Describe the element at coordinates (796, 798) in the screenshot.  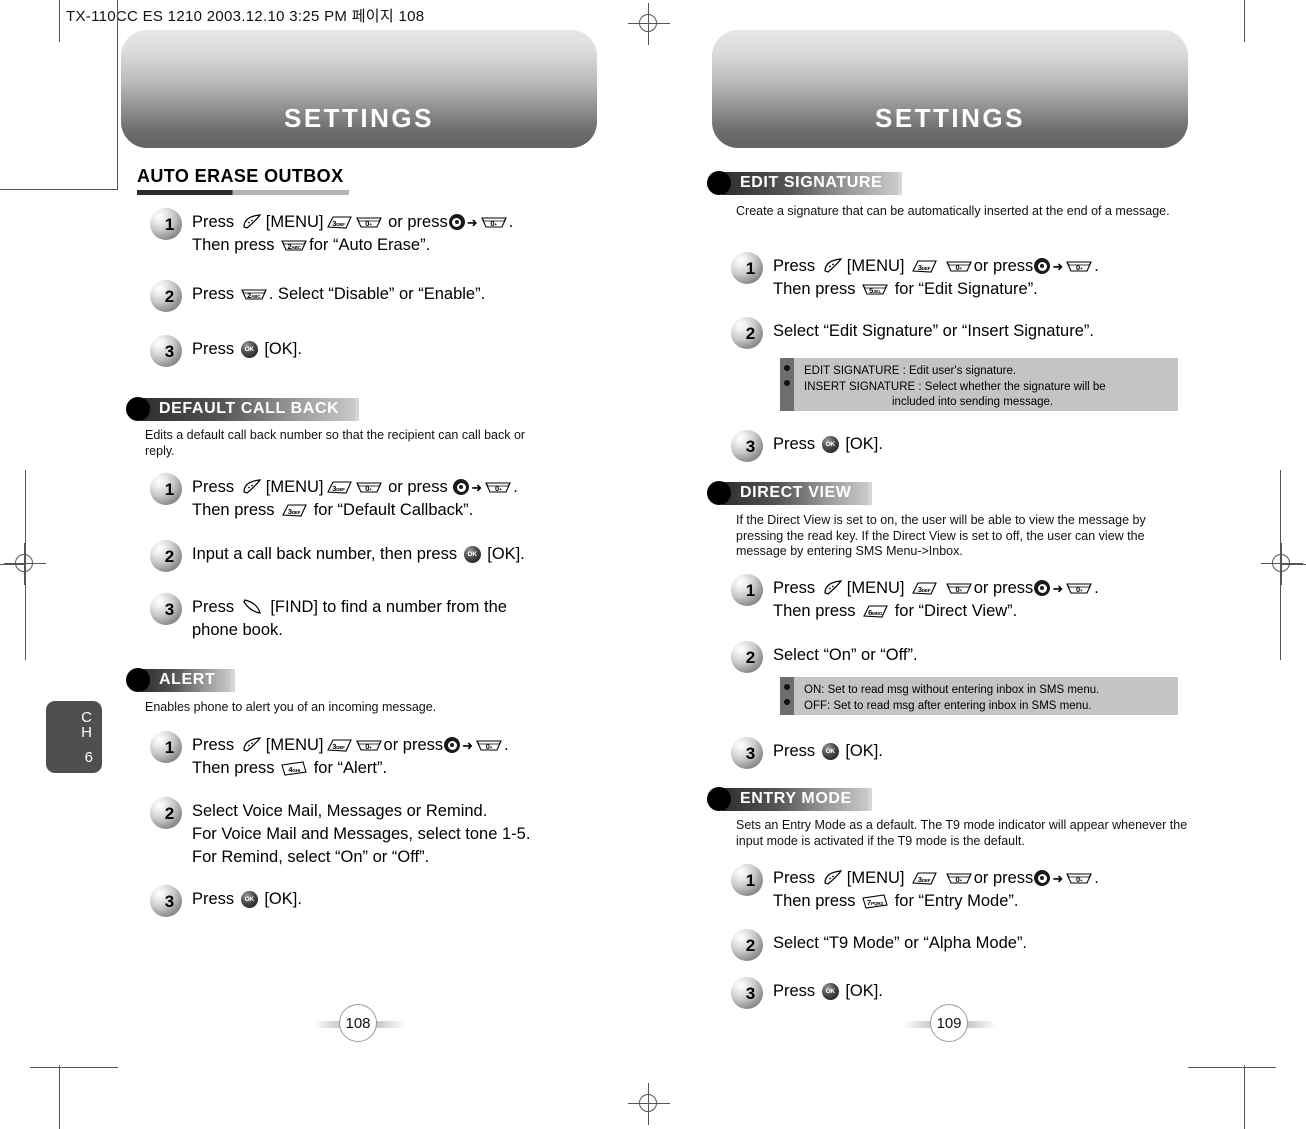
I see `section-title: ENTRY MODE` at that location.